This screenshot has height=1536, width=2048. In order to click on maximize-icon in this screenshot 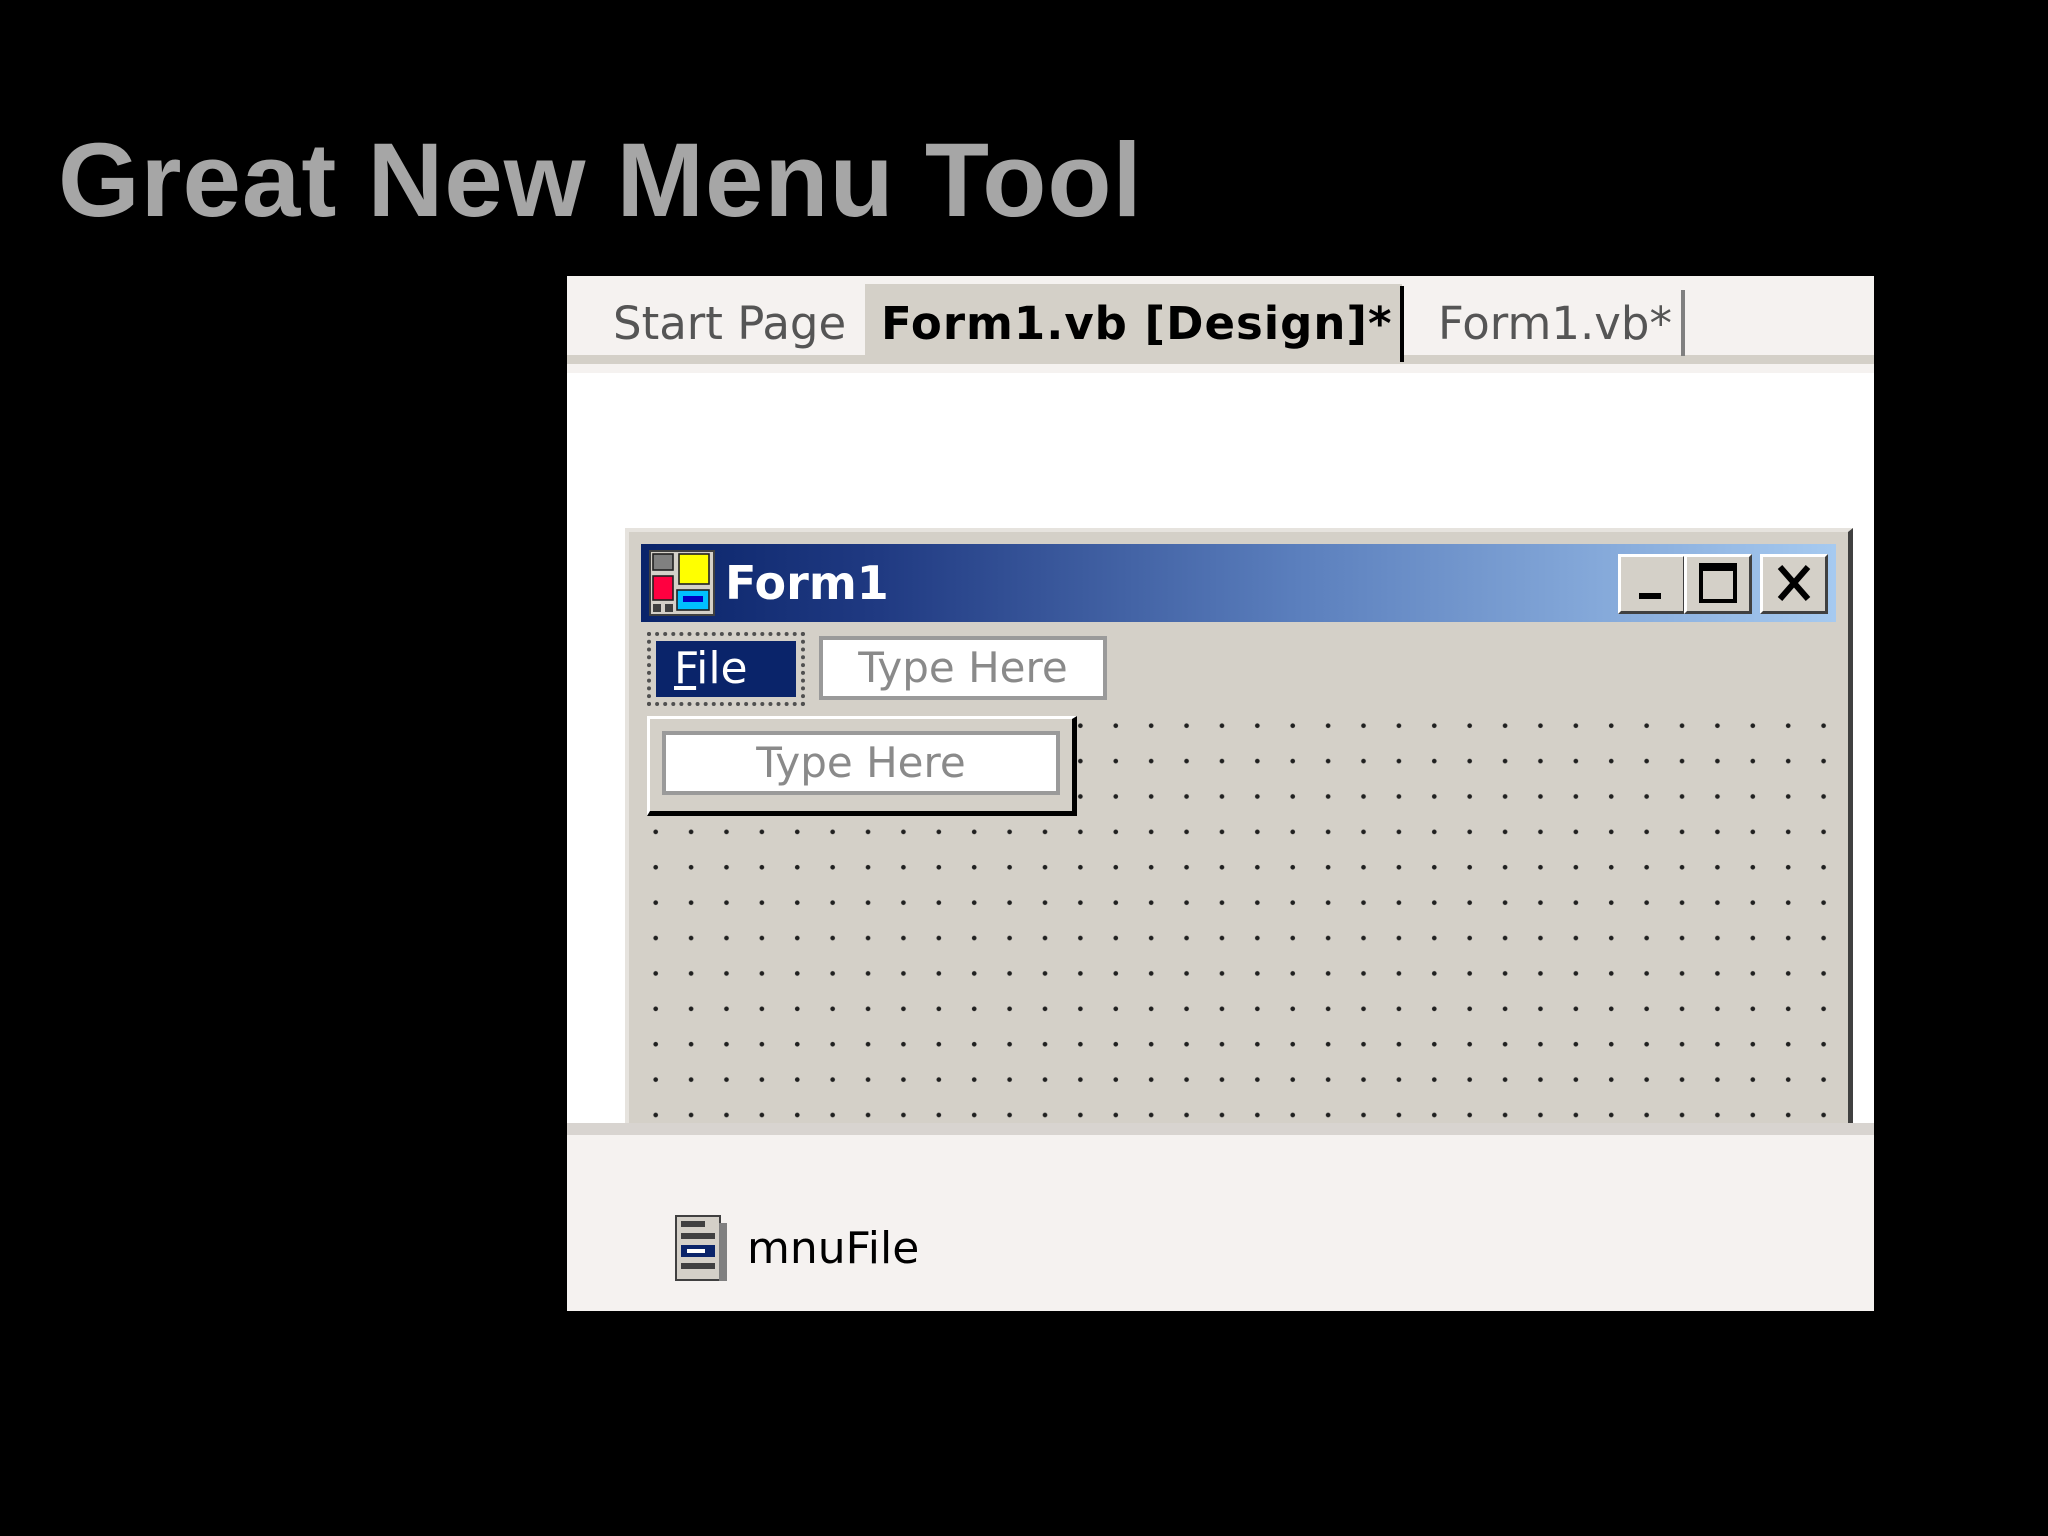, I will do `click(1718, 583)`.